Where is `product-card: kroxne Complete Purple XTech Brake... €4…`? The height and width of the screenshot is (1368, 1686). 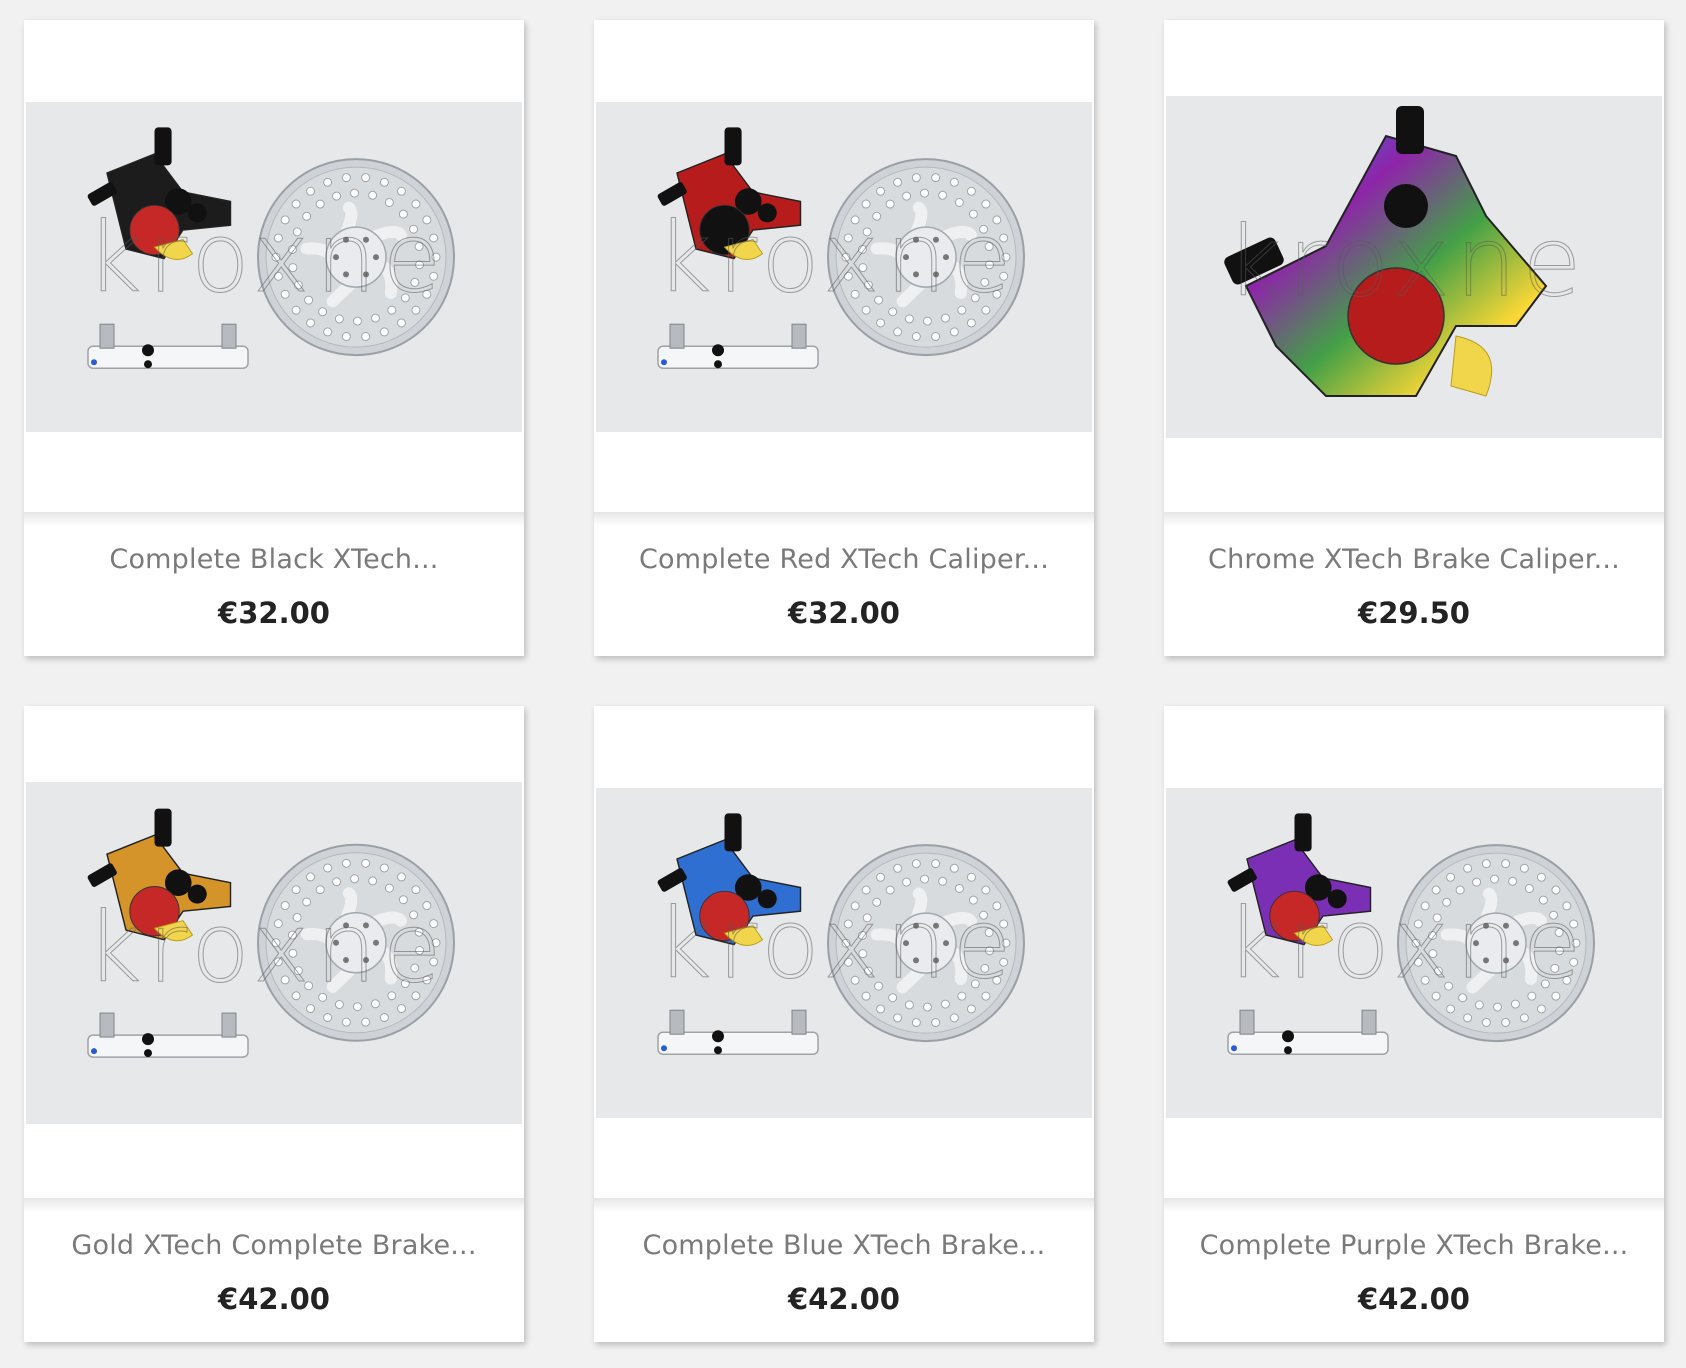
product-card: kroxne Complete Purple XTech Brake... €4… is located at coordinates (1414, 1024).